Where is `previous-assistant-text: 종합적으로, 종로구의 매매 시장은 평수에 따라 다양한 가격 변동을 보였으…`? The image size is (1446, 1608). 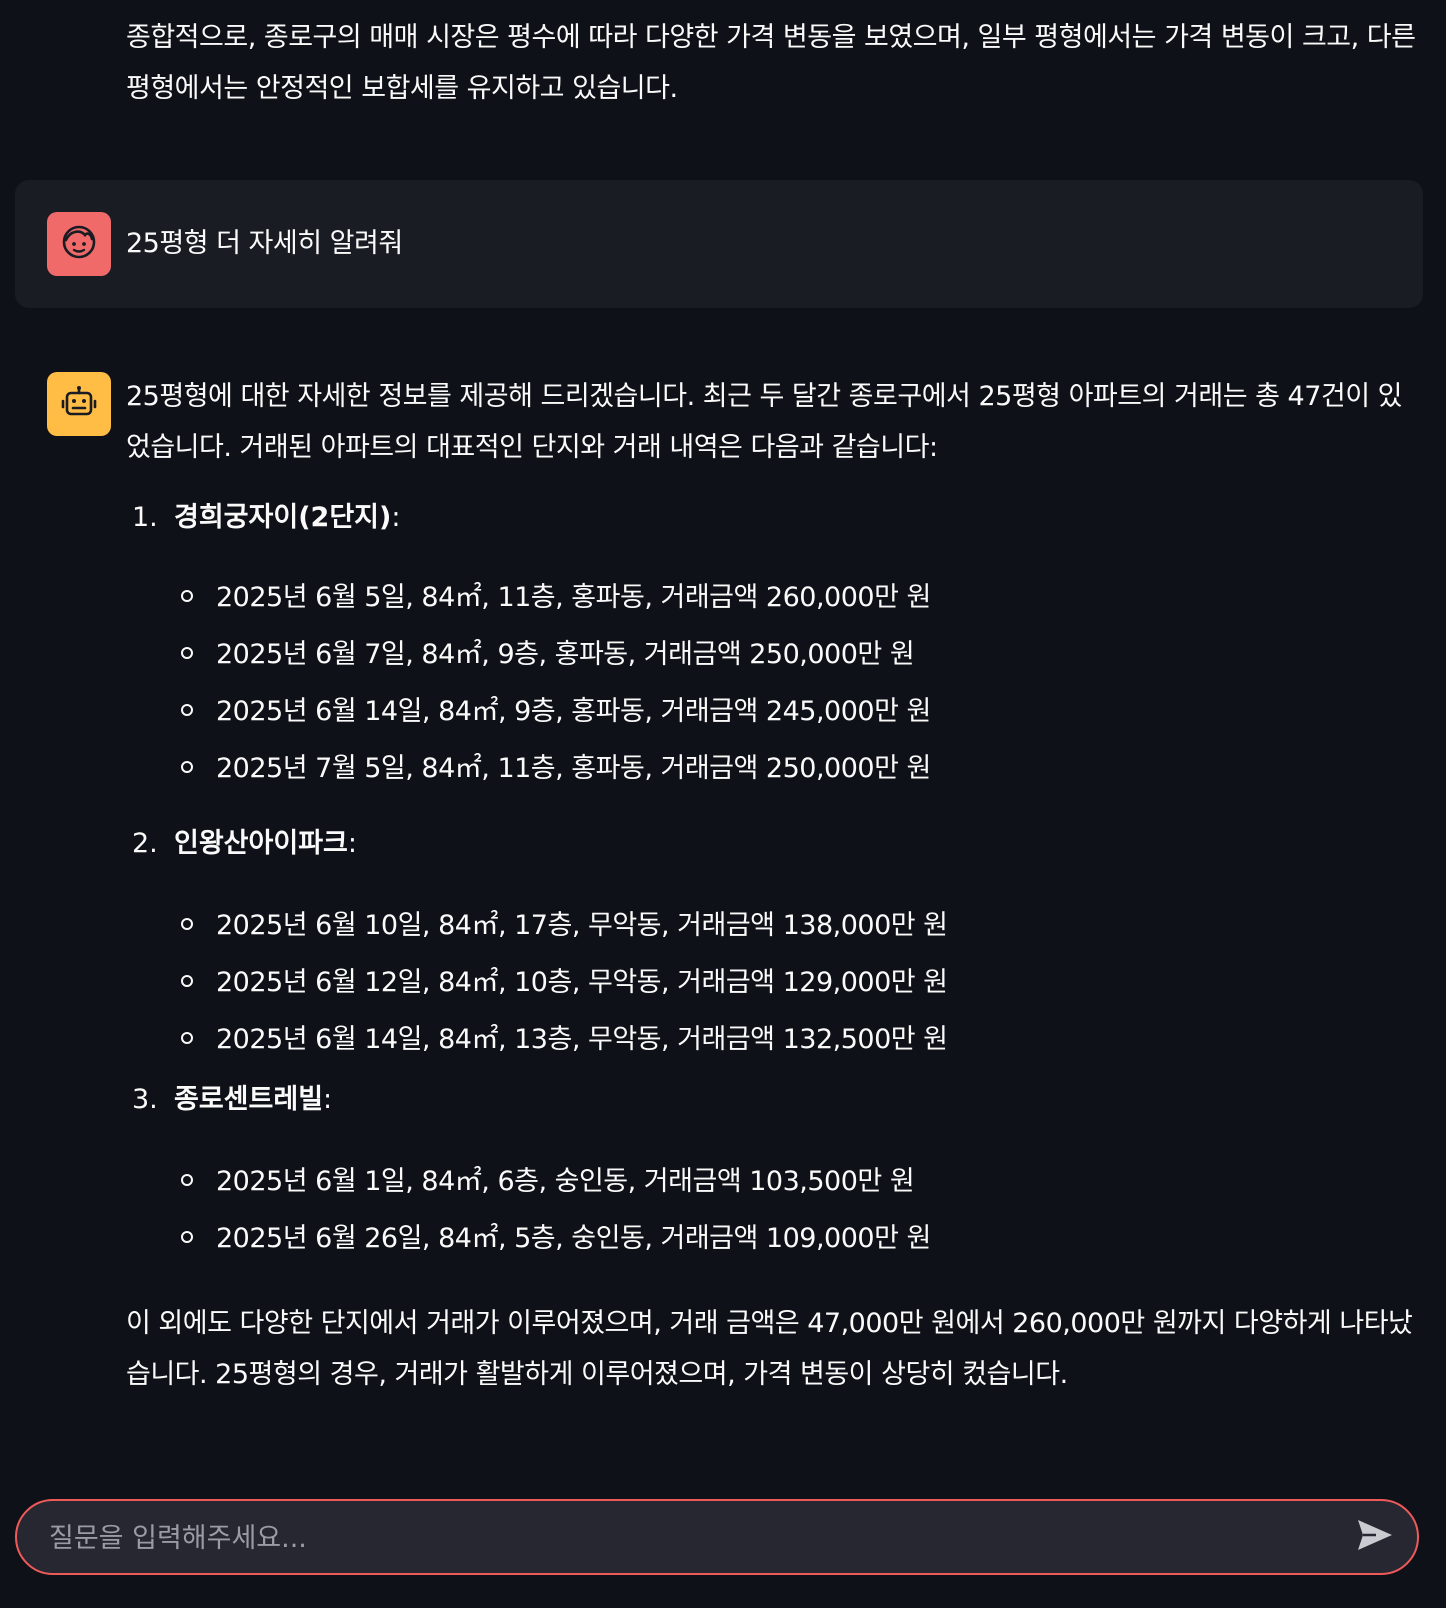 previous-assistant-text: 종합적으로, 종로구의 매매 시장은 평수에 따라 다양한 가격 변동을 보였으… is located at coordinates (771, 63).